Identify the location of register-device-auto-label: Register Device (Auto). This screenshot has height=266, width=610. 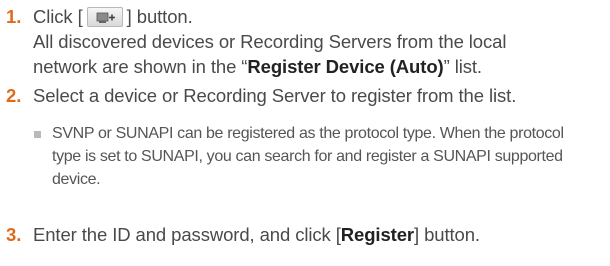
(345, 66).